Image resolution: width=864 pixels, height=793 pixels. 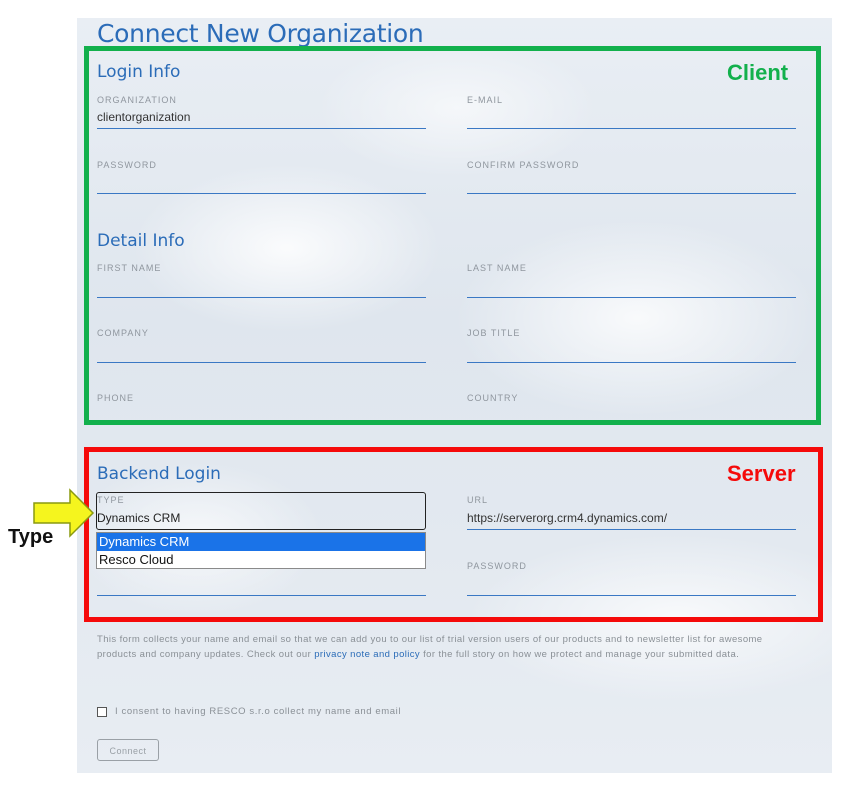 What do you see at coordinates (128, 750) in the screenshot?
I see `connect-button: Connect` at bounding box center [128, 750].